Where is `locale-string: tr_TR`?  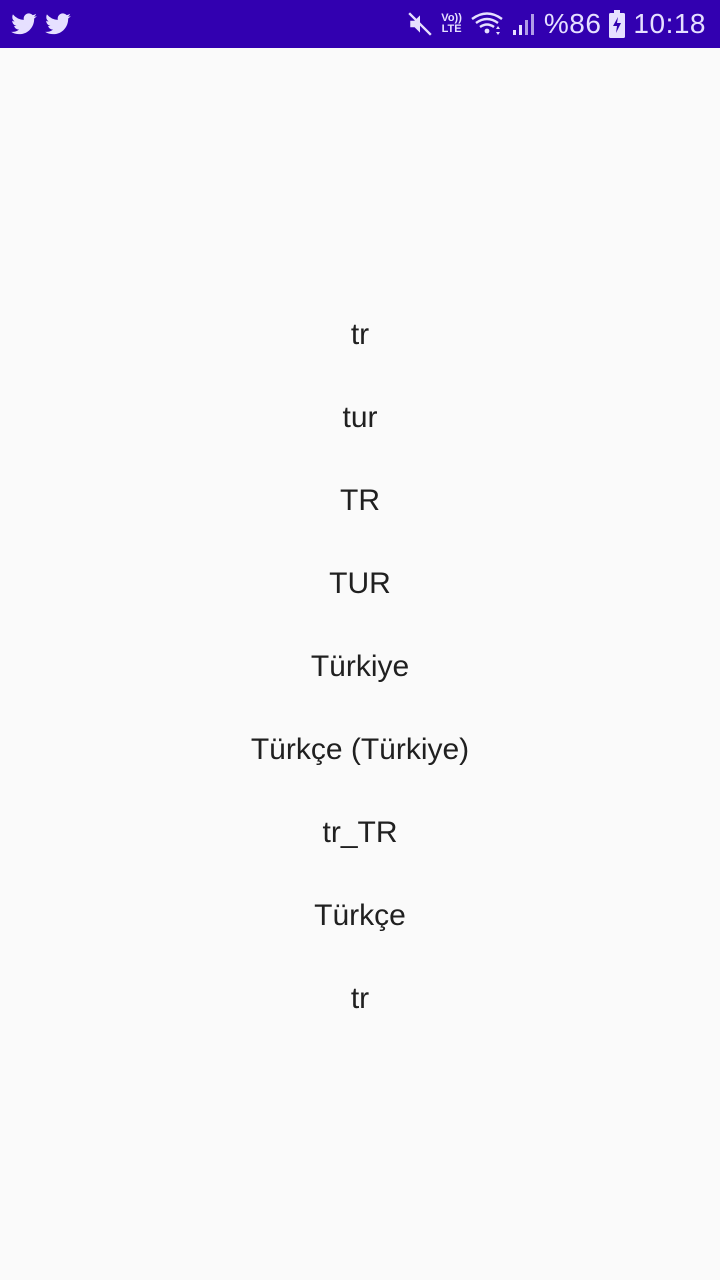
locale-string: tr_TR is located at coordinates (360, 832).